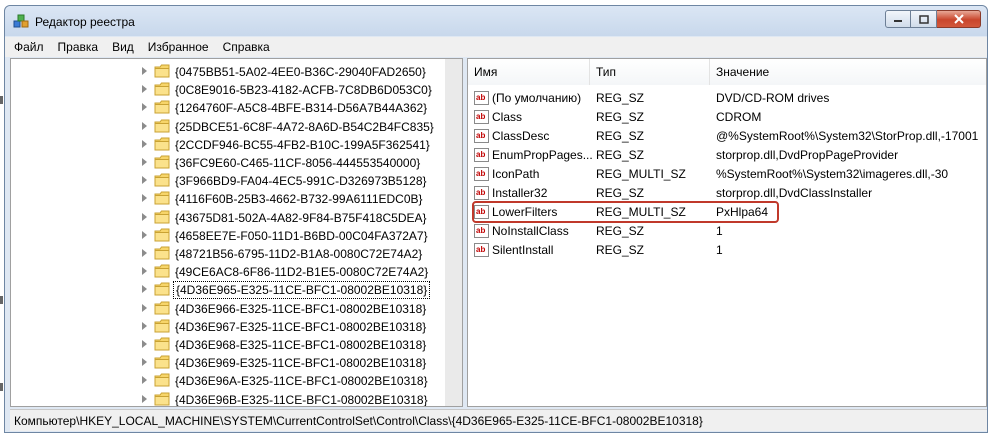 This screenshot has width=992, height=442. I want to click on title-bar: Редактор реестра, so click(496, 21).